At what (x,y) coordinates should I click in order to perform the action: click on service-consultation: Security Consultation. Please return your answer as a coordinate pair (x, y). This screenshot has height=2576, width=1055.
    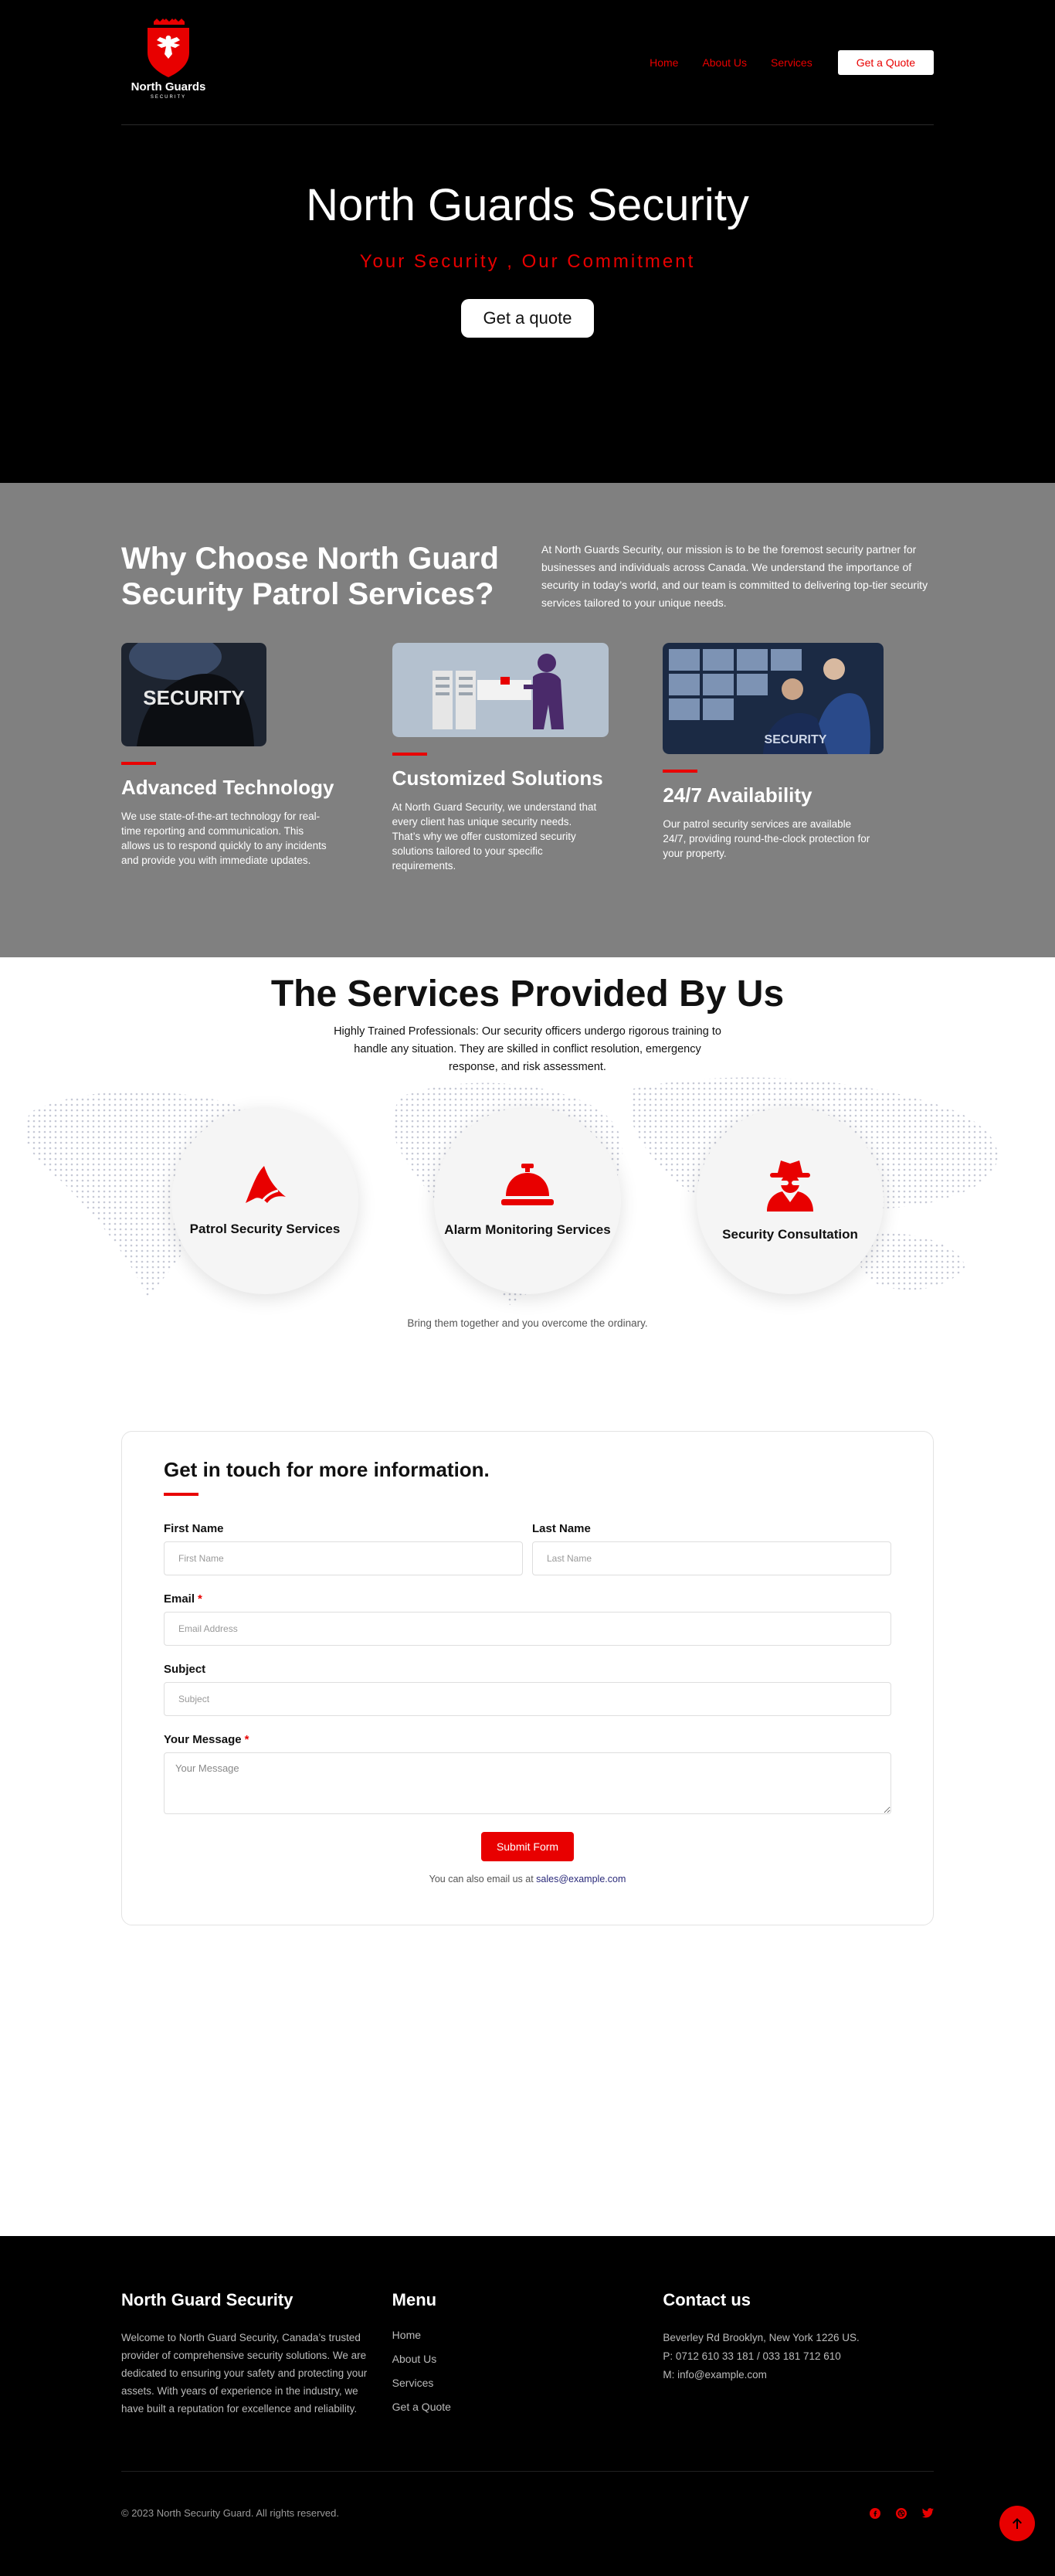
    Looking at the image, I should click on (790, 1200).